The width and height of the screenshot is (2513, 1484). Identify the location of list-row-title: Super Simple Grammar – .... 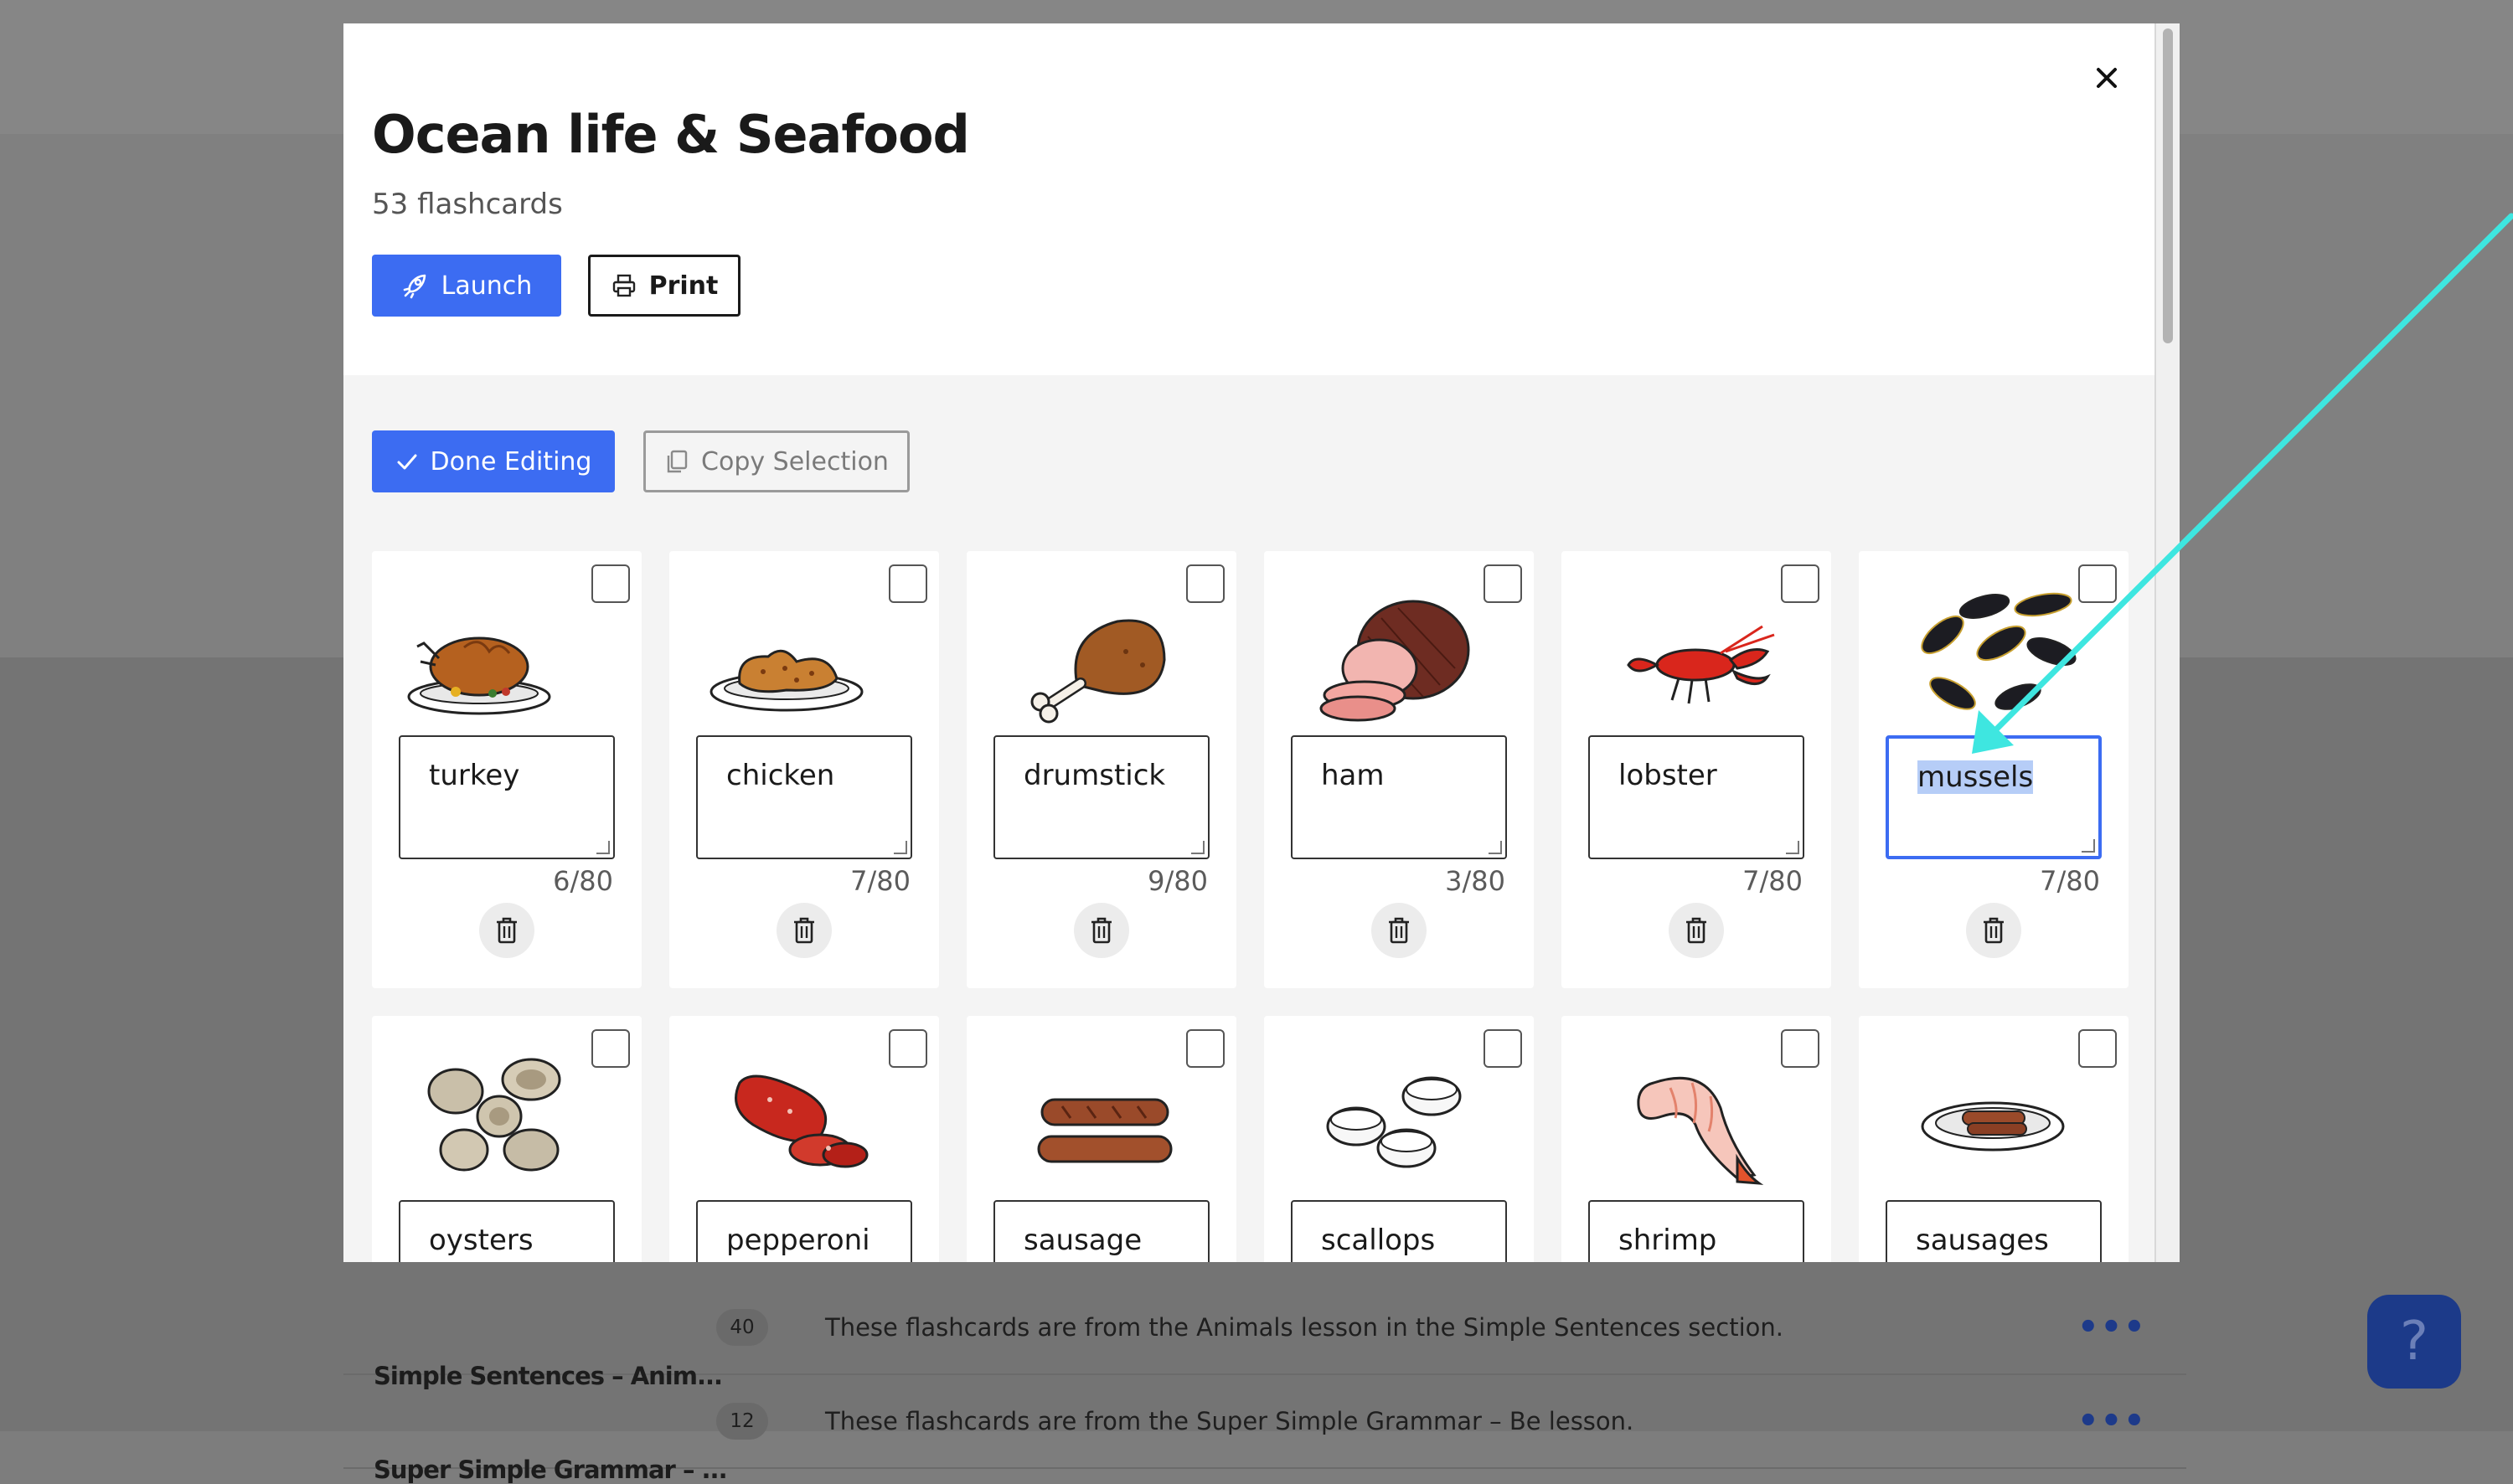
(551, 1470).